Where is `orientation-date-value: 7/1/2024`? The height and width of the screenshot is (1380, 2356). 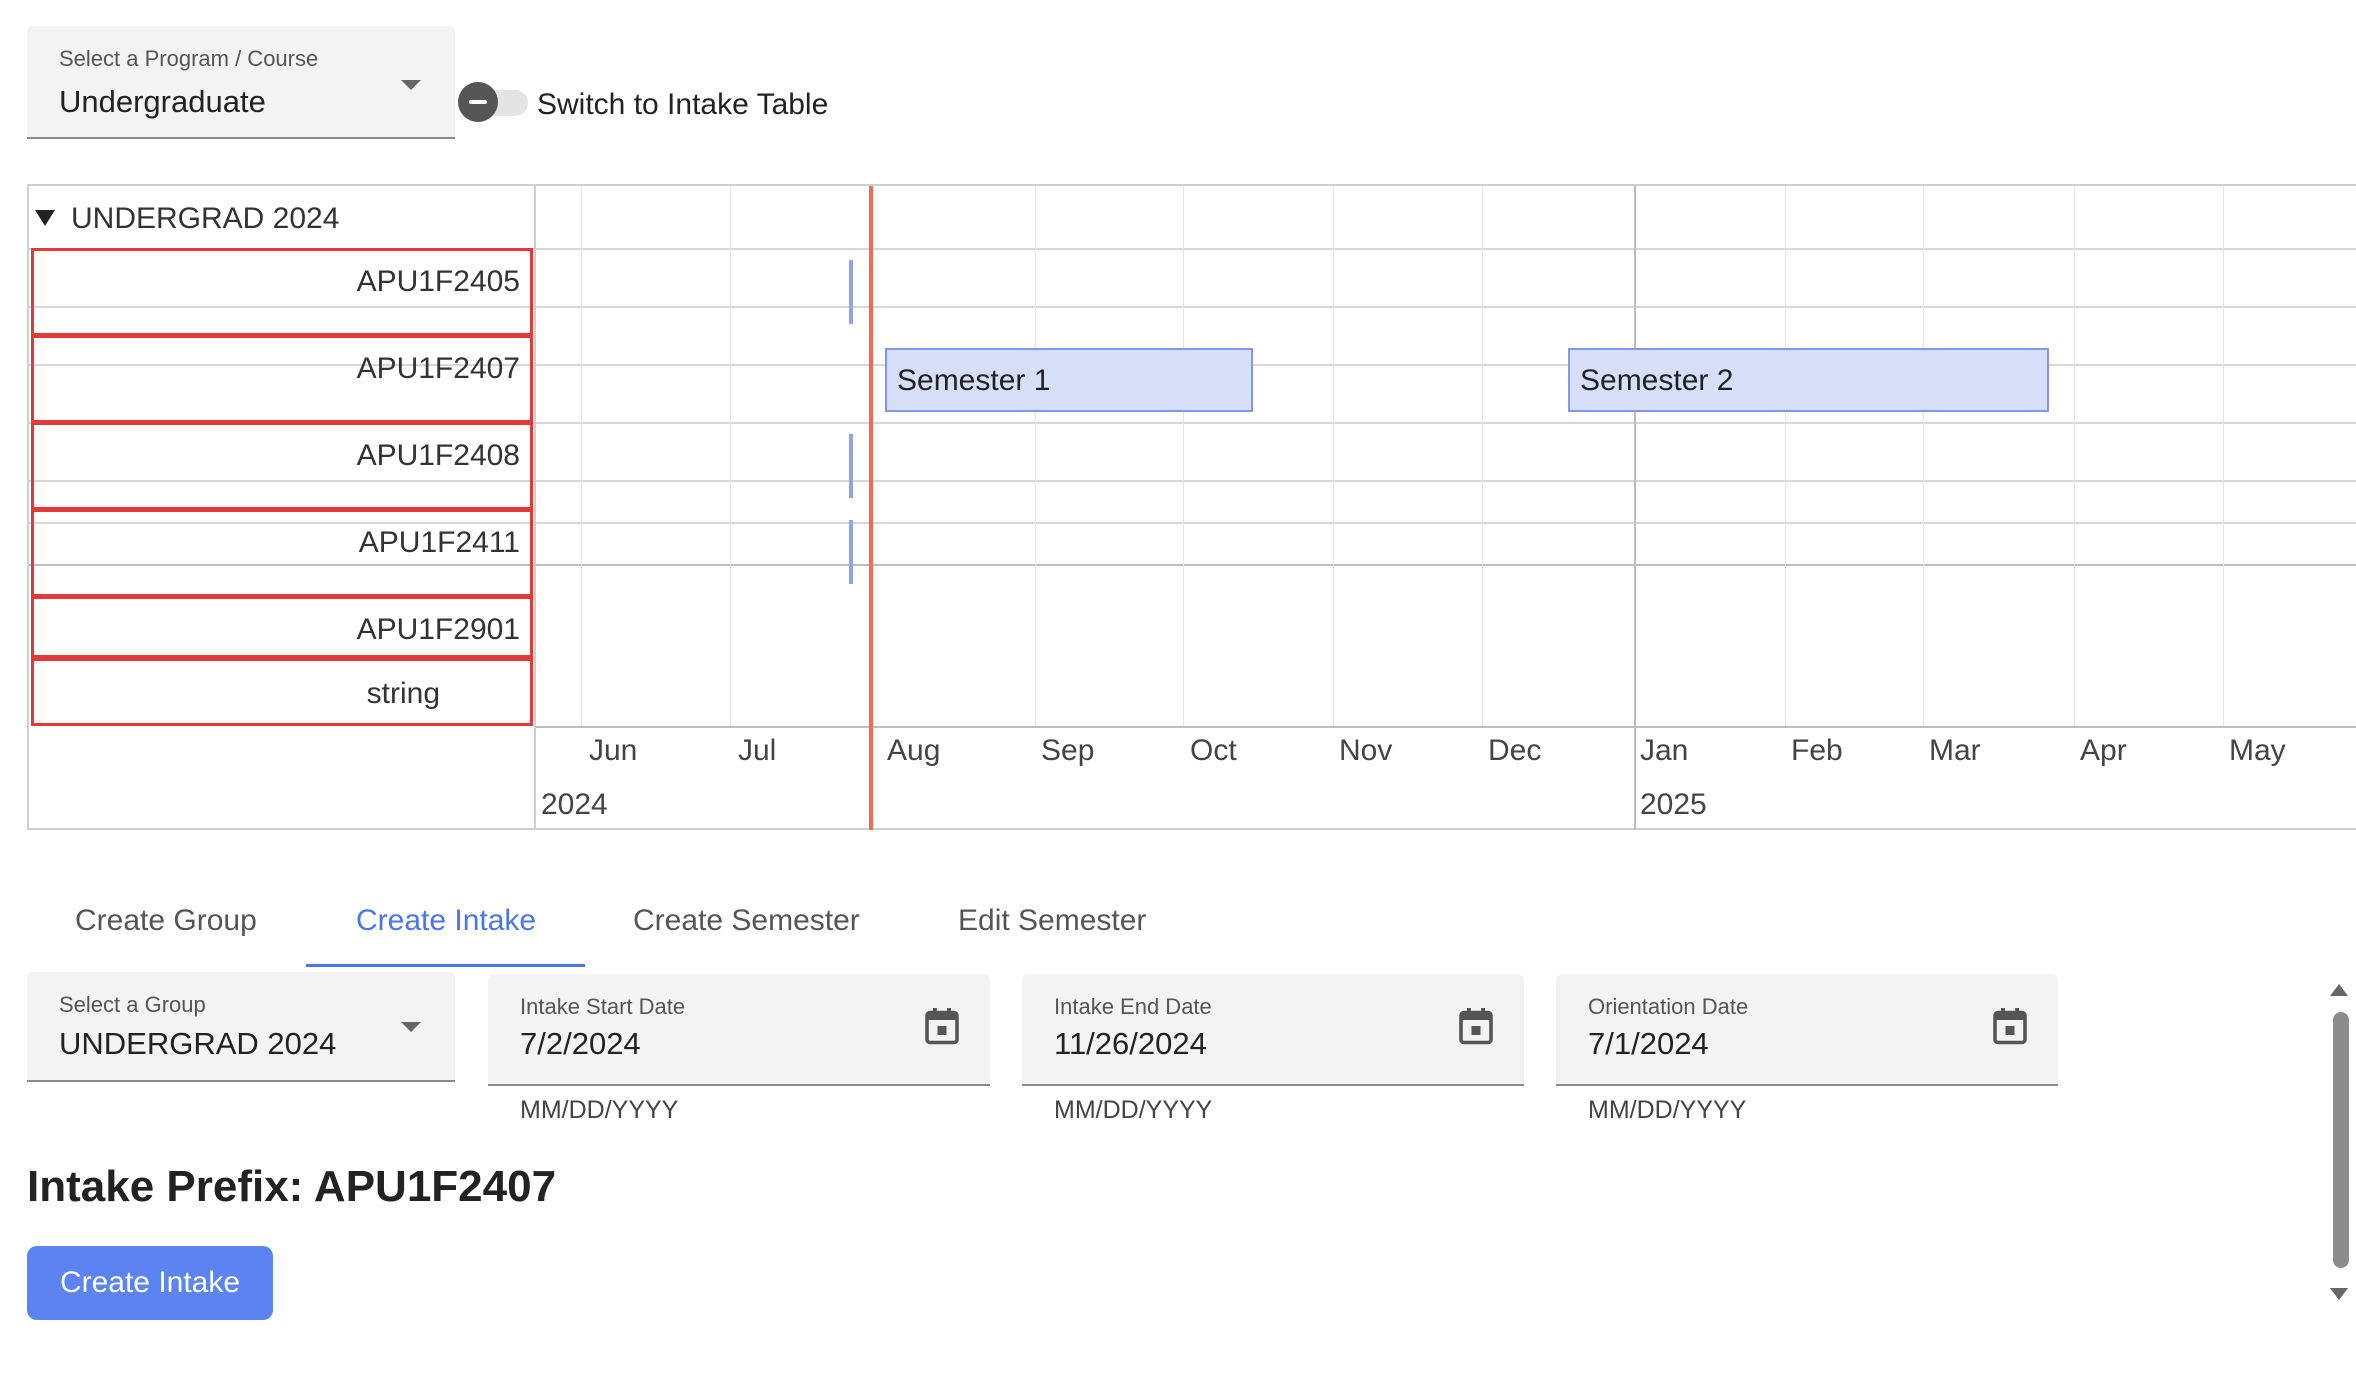
orientation-date-value: 7/1/2024 is located at coordinates (1648, 1043).